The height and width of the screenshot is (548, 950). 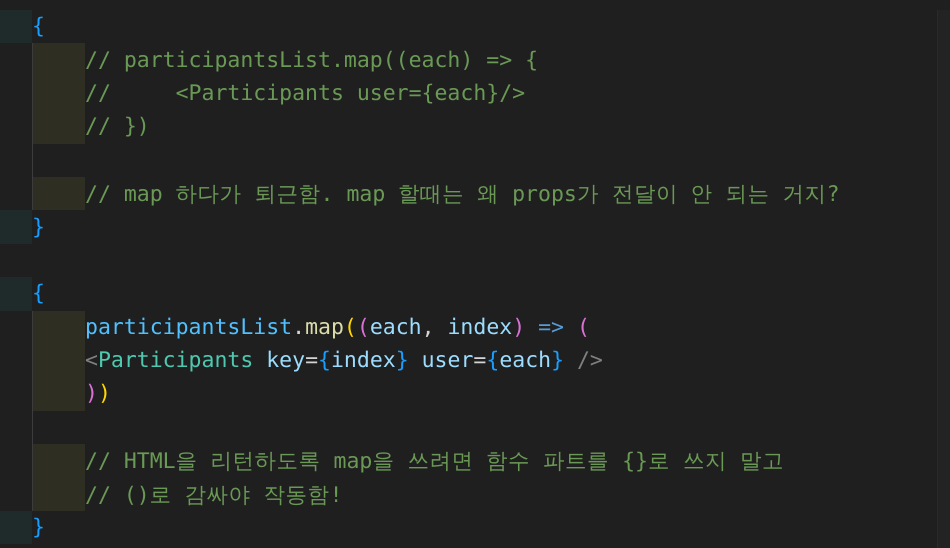 I want to click on comment-line: // participantsList.map((each) => {, so click(x=311, y=60).